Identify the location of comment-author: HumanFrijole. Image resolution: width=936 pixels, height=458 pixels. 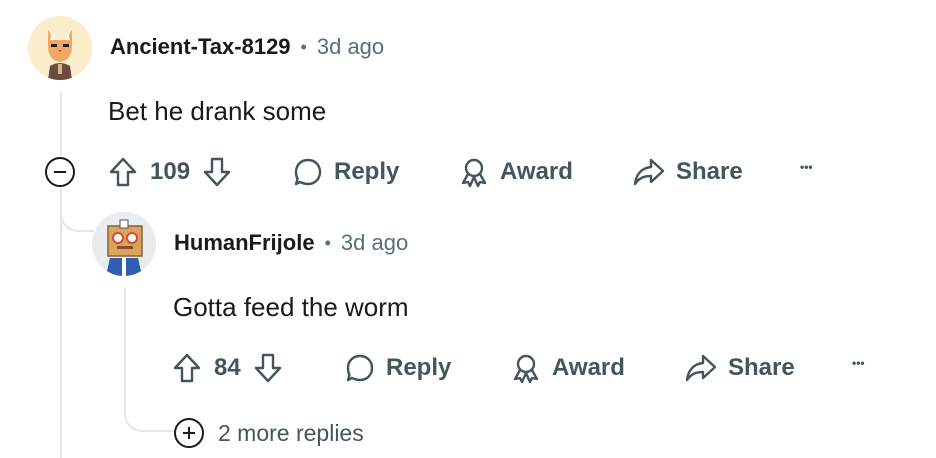
(244, 243).